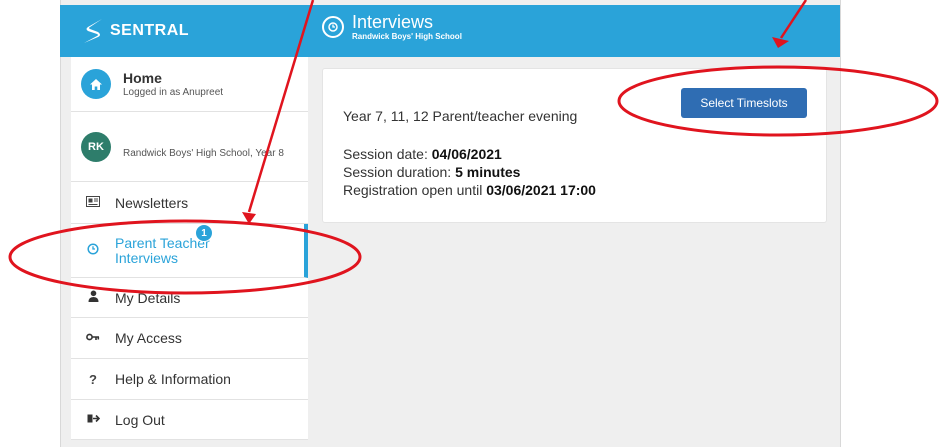 This screenshot has width=939, height=447. I want to click on registration-label: Registration open until, so click(413, 190).